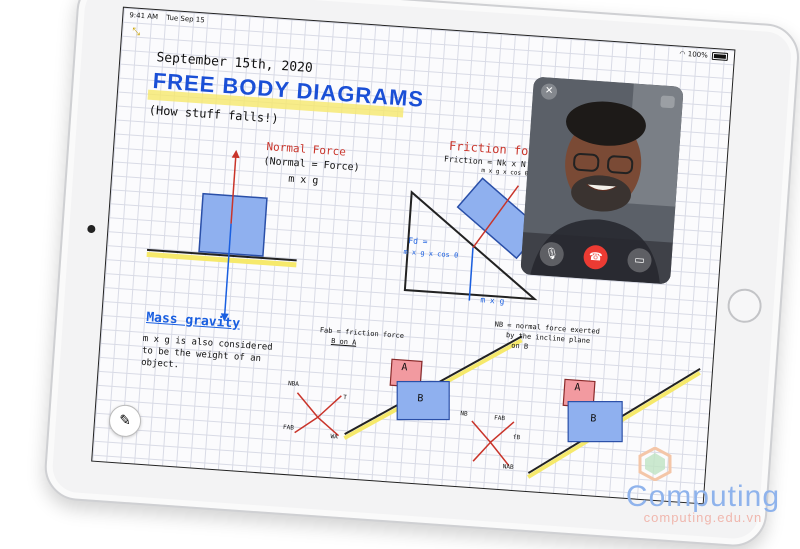 The image size is (800, 549). Describe the element at coordinates (420, 399) in the screenshot. I see `block-b-label: B` at that location.